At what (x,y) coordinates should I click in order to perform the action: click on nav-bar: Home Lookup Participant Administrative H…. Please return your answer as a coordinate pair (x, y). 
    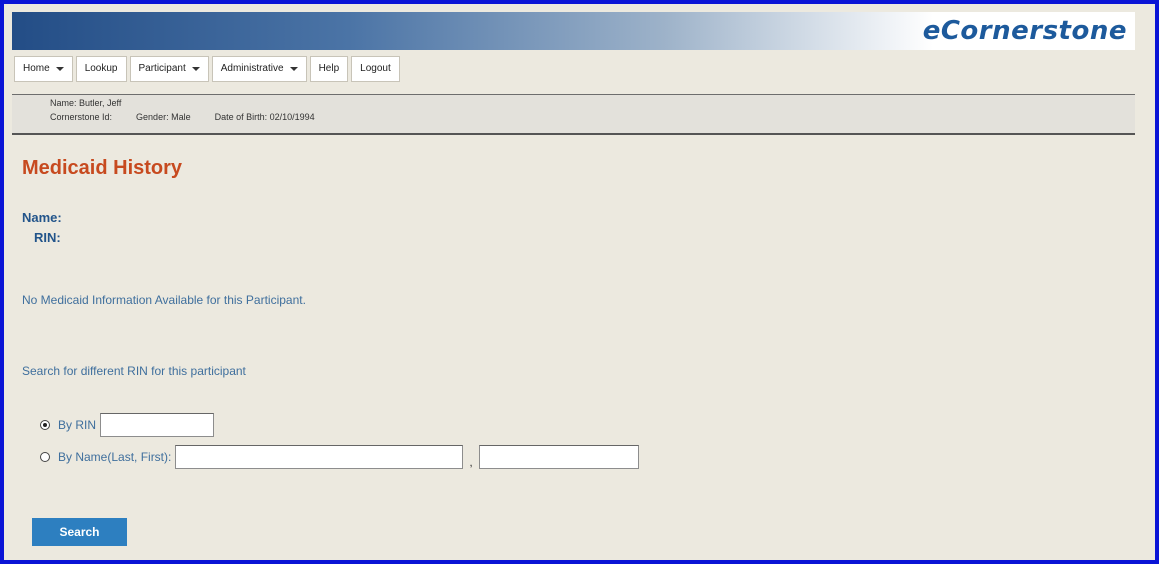
    Looking at the image, I should click on (573, 71).